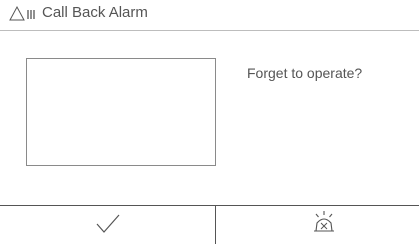 Image resolution: width=419 pixels, height=244 pixels. Describe the element at coordinates (305, 73) in the screenshot. I see `alarm-message: Forget to operate?` at that location.